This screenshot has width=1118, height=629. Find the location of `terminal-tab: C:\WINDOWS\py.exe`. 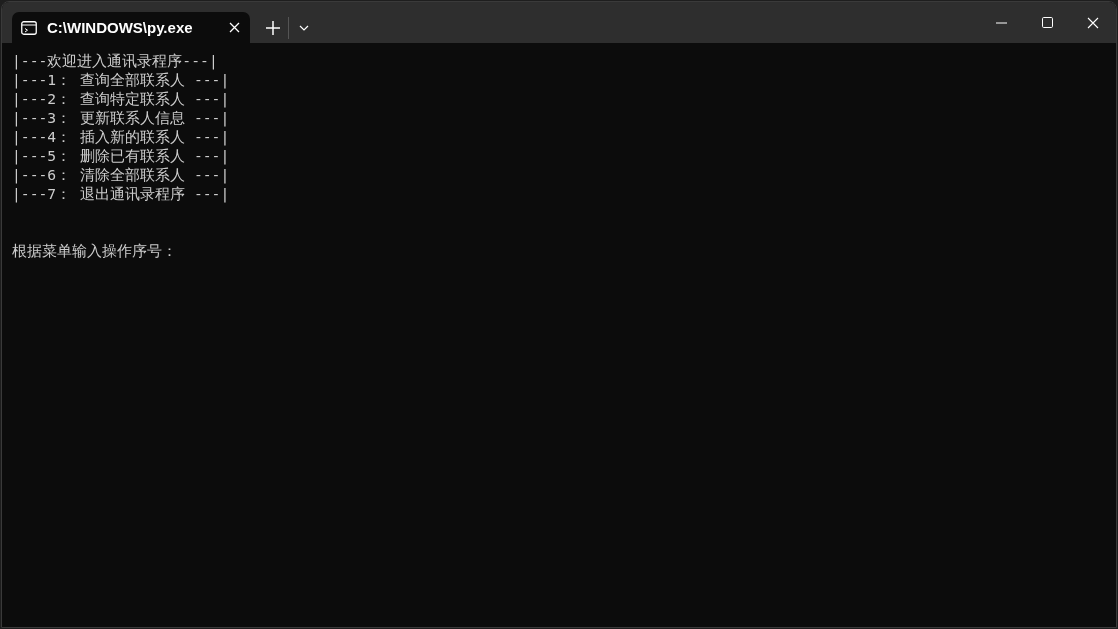

terminal-tab: C:\WINDOWS\py.exe is located at coordinates (131, 27).